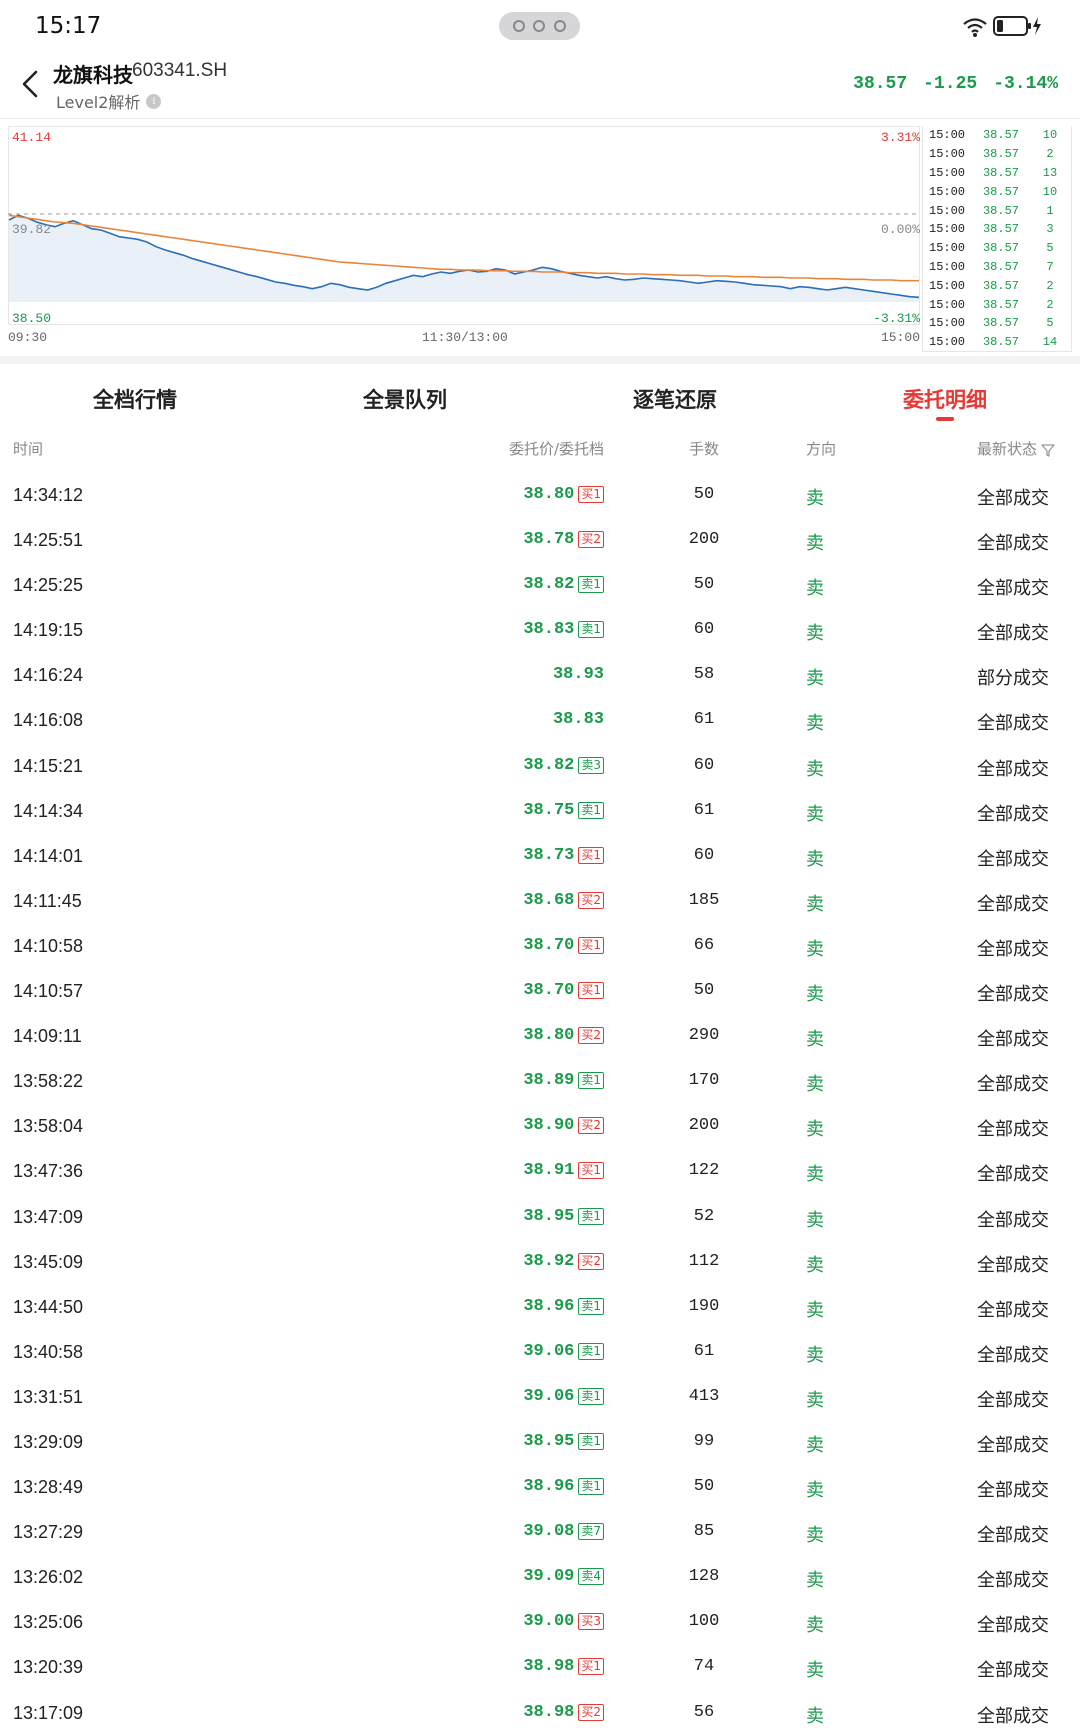  Describe the element at coordinates (539, 26) in the screenshot. I see `window-controls-pill` at that location.